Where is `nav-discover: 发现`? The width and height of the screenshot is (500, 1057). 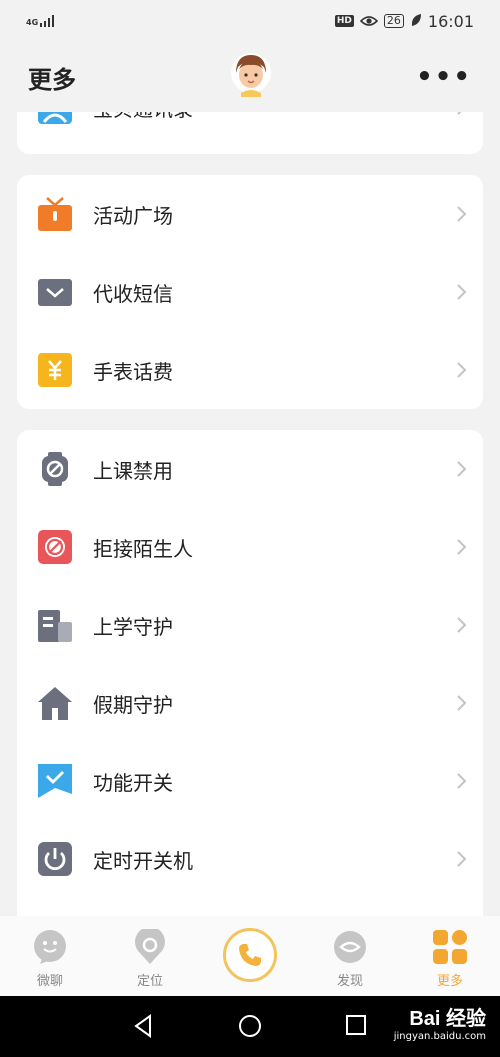
nav-discover: 发现 is located at coordinates (350, 956).